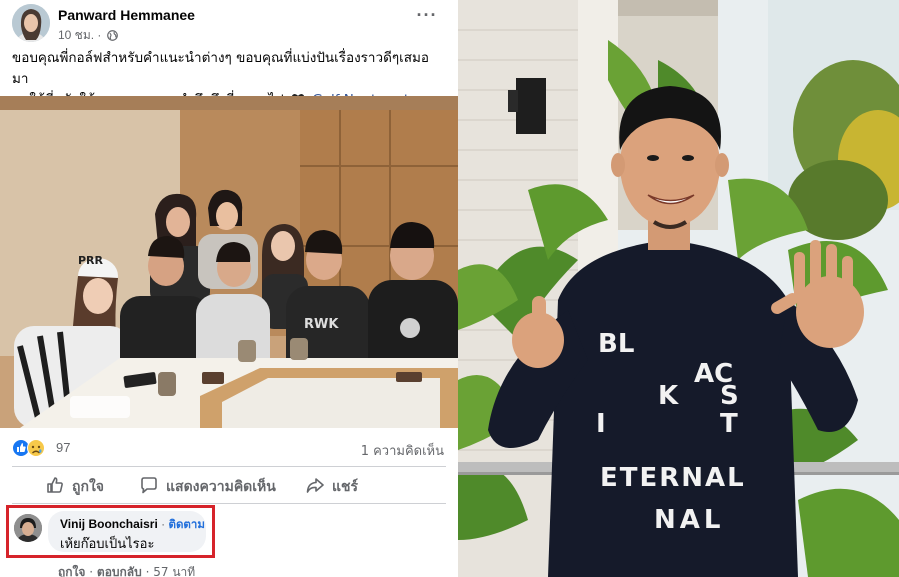 The image size is (899, 577). I want to click on comment-button: แสดงความคิดเห็น, so click(208, 487).